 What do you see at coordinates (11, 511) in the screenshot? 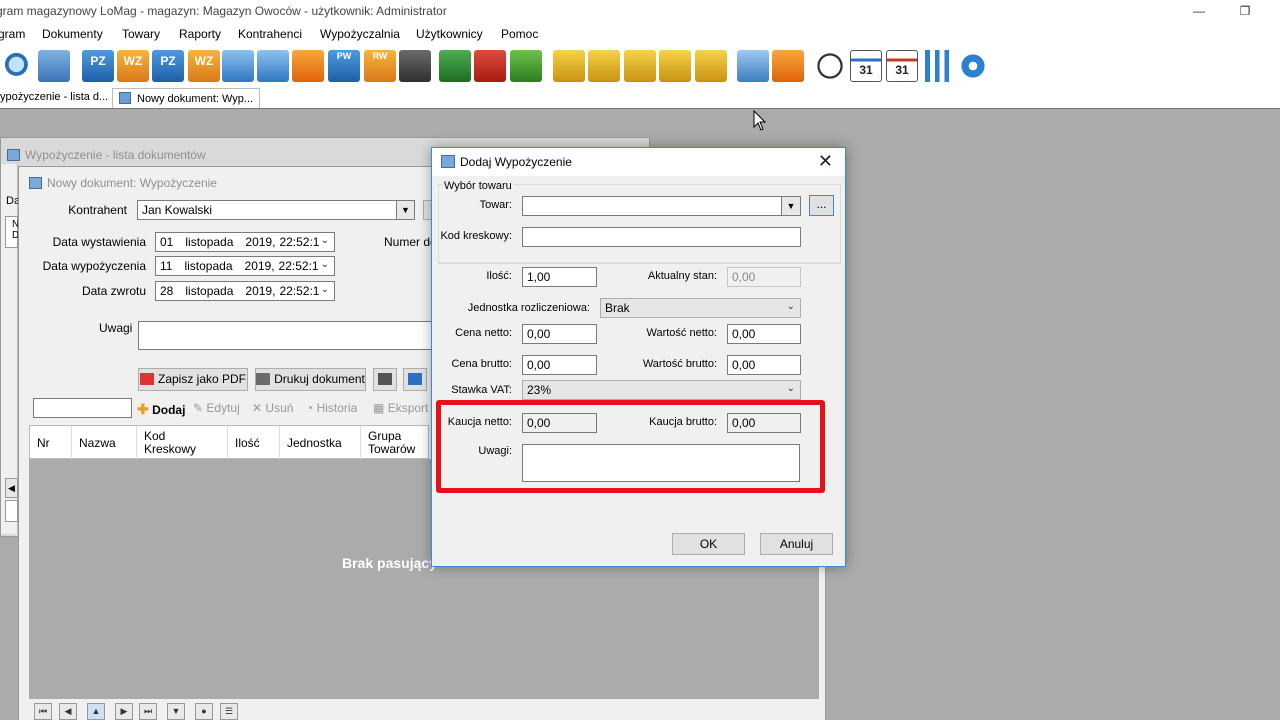
I see `scroll-track` at bounding box center [11, 511].